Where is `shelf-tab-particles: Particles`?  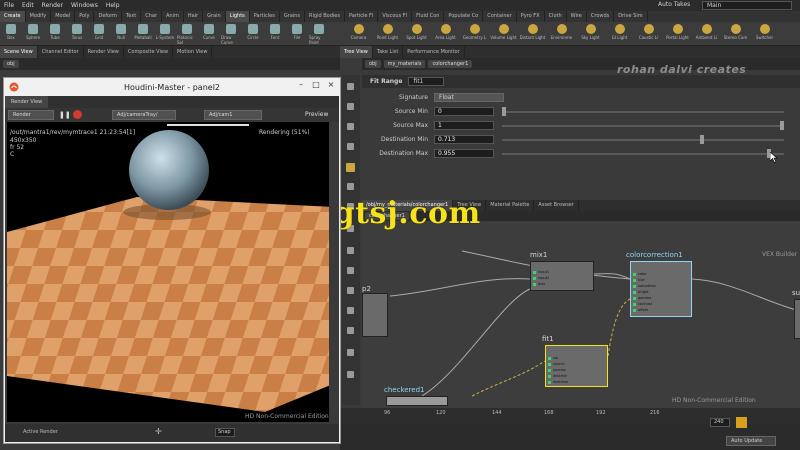
shelf-tab-particles: Particles is located at coordinates (265, 16).